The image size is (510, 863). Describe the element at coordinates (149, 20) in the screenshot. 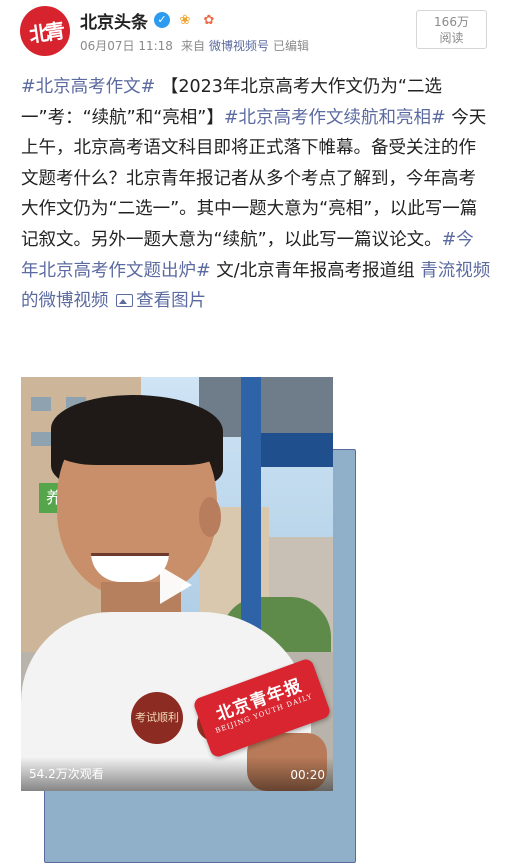

I see `author-row: 北京头条 ✓ ❀ ✿` at that location.